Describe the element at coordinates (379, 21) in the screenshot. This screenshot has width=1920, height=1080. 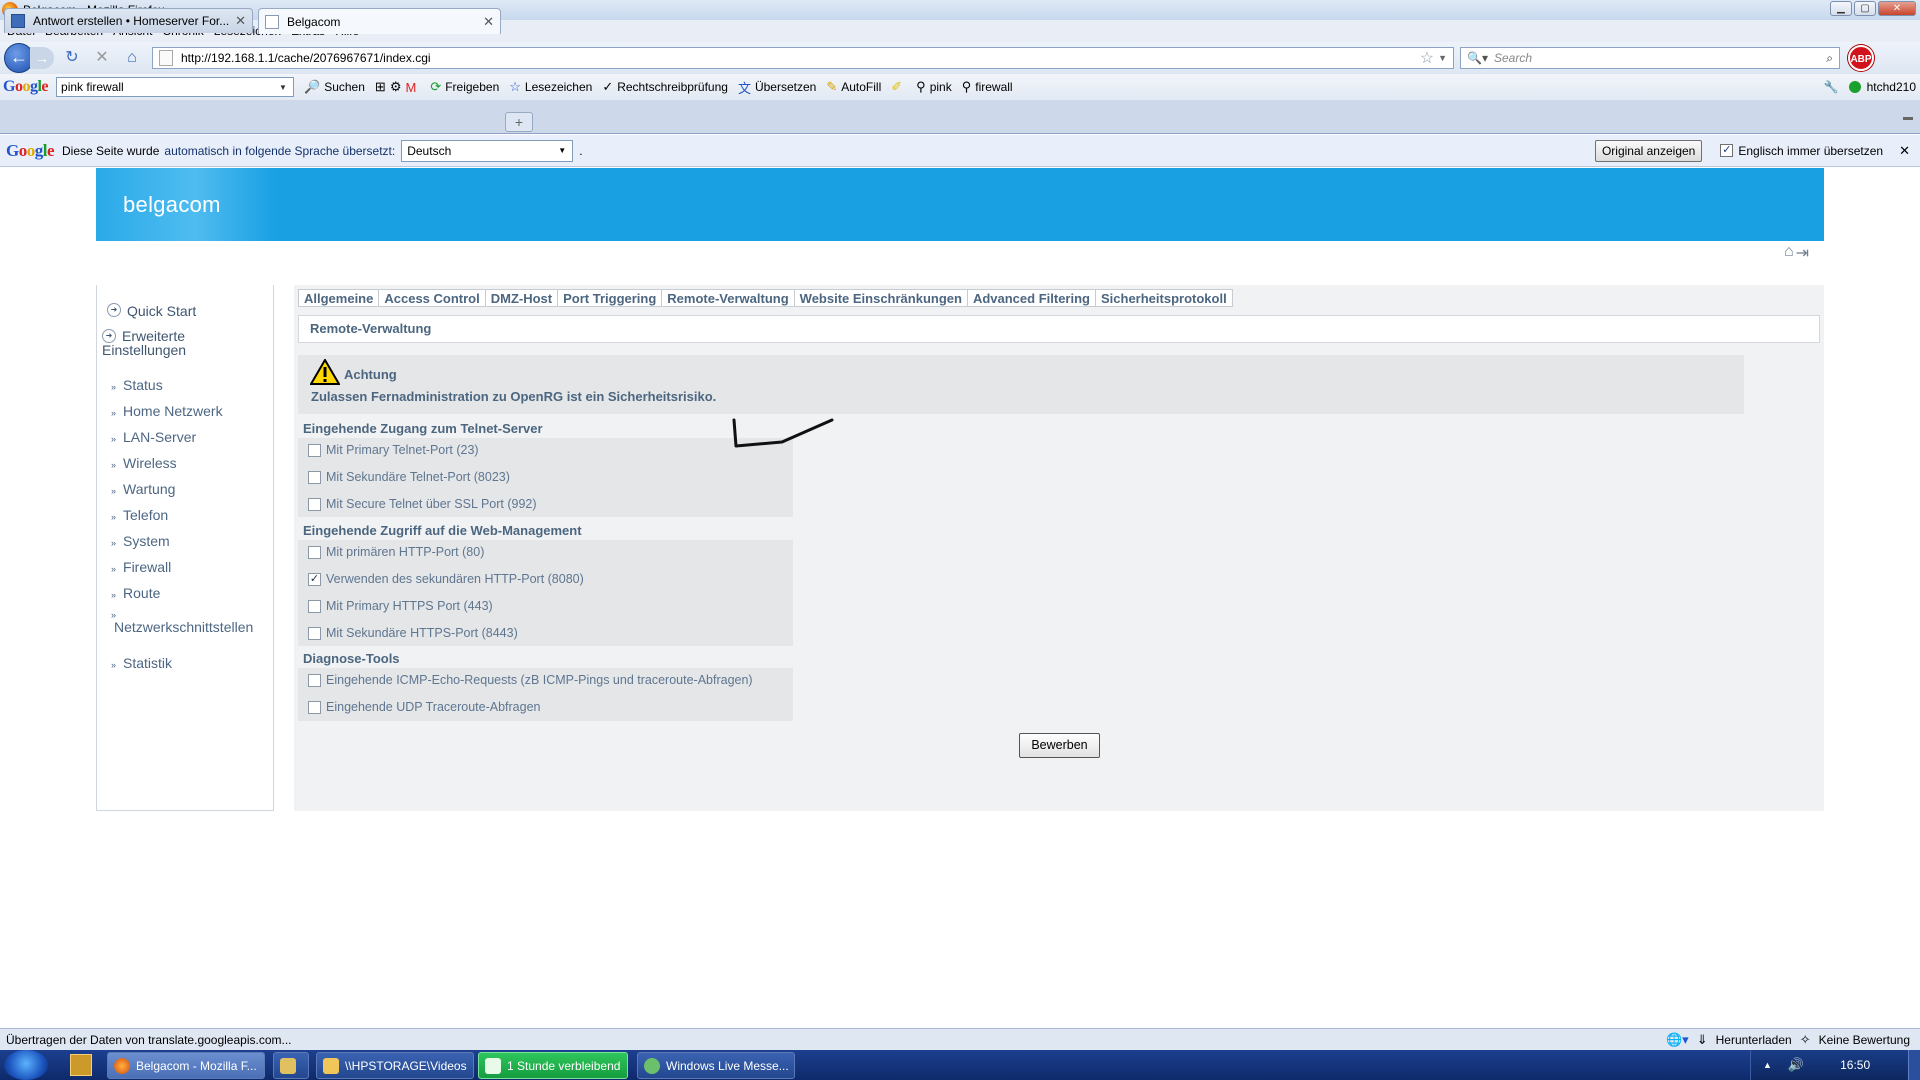
I see `tab-belgacom: Belgacom ✕` at that location.